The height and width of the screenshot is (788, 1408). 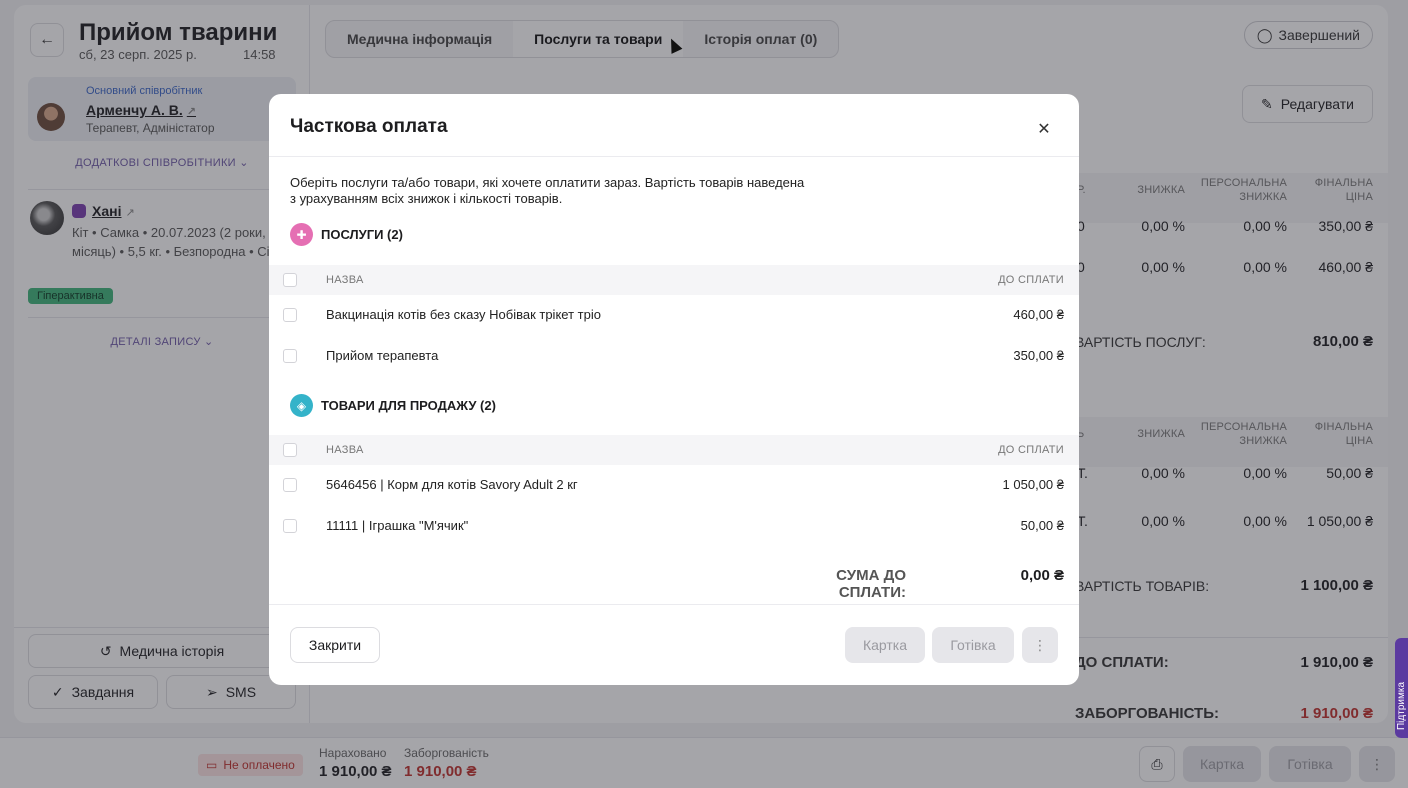 I want to click on goods-heading: ТОВАРИ ДЛЯ ПРОДАЖУ (2), so click(x=408, y=405).